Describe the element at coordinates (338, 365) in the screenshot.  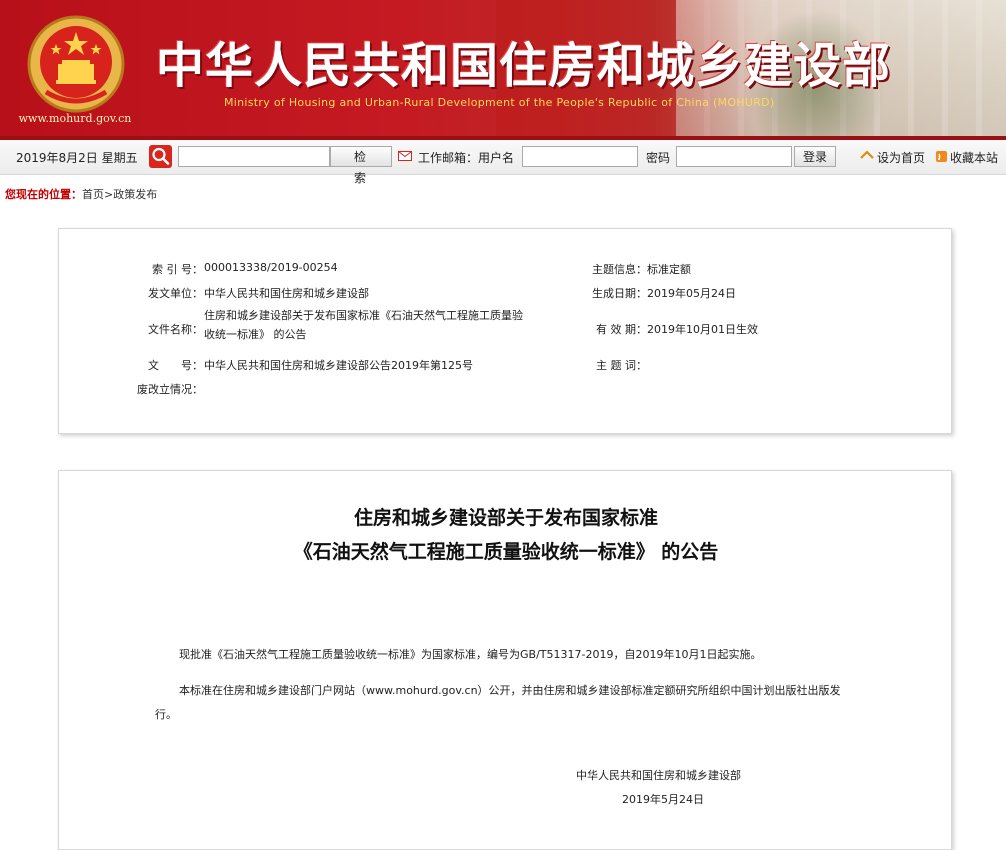
I see `docno-value: 中华人民共和国住房和城乡建设部公告2019年第125号` at that location.